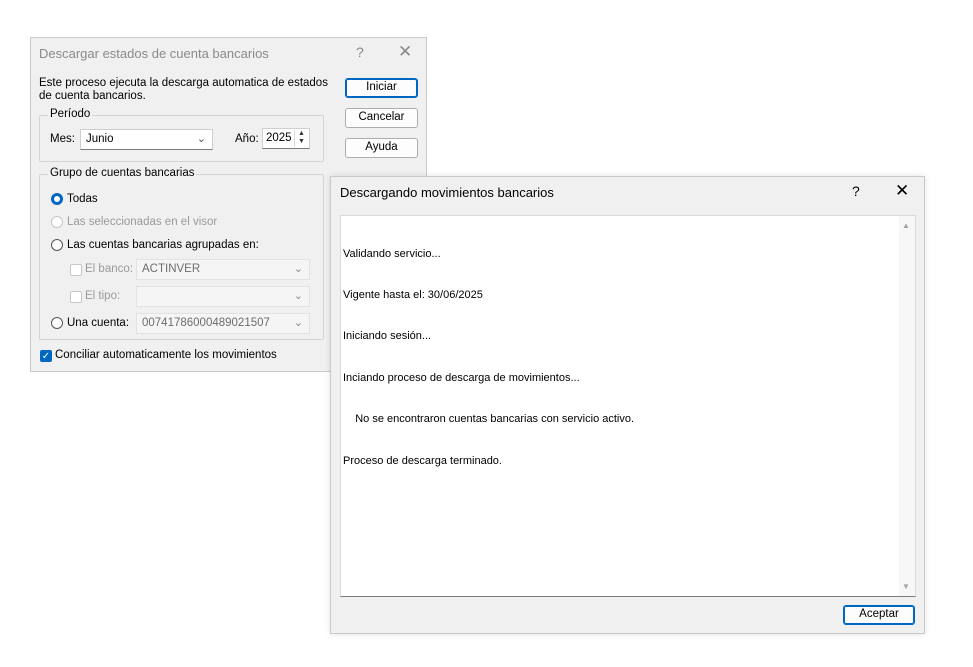 The width and height of the screenshot is (973, 667). I want to click on scroll-up-icon: ▲, so click(906, 225).